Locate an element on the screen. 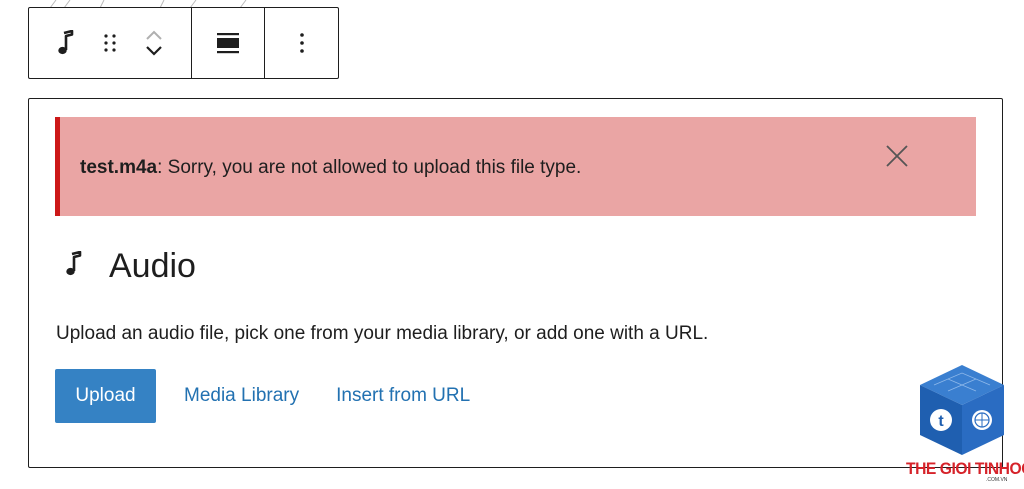  placeholder-label: Audio is located at coordinates (130, 266).